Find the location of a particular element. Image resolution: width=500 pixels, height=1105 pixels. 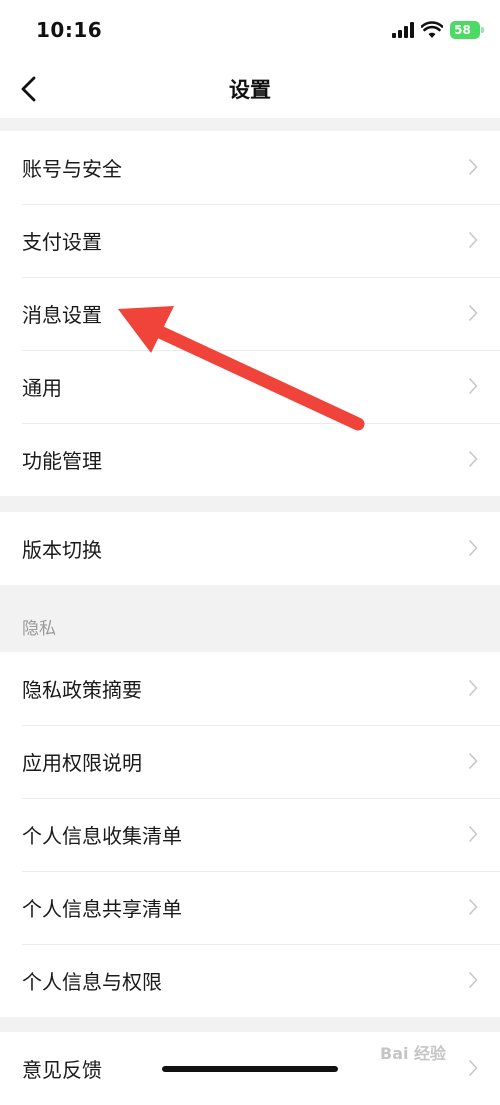

menu-item-general: 通用 is located at coordinates (250, 386).